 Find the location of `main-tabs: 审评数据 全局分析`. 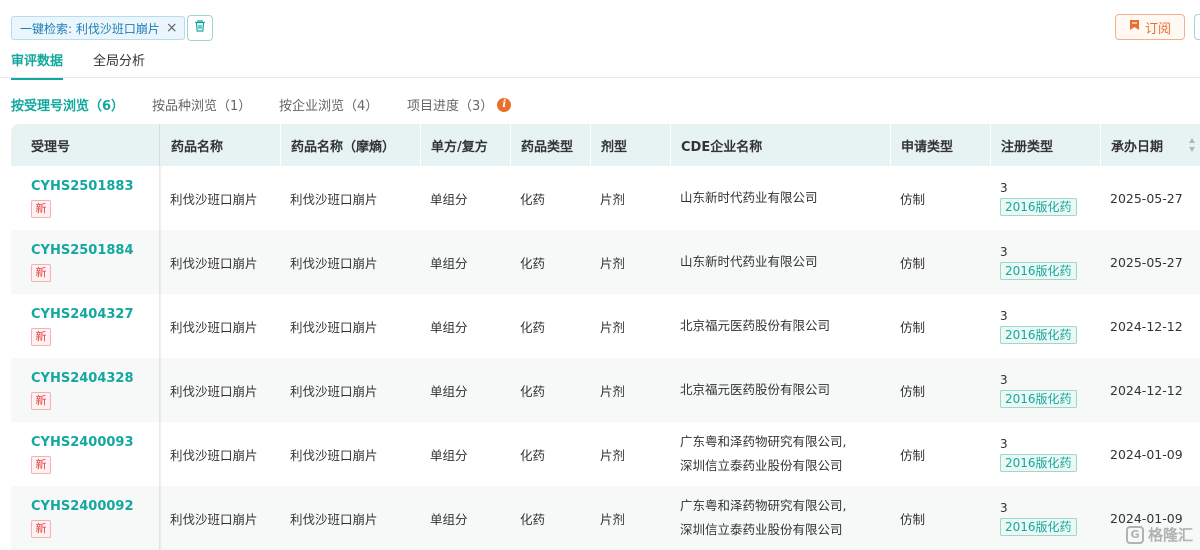

main-tabs: 审评数据 全局分析 is located at coordinates (600, 63).